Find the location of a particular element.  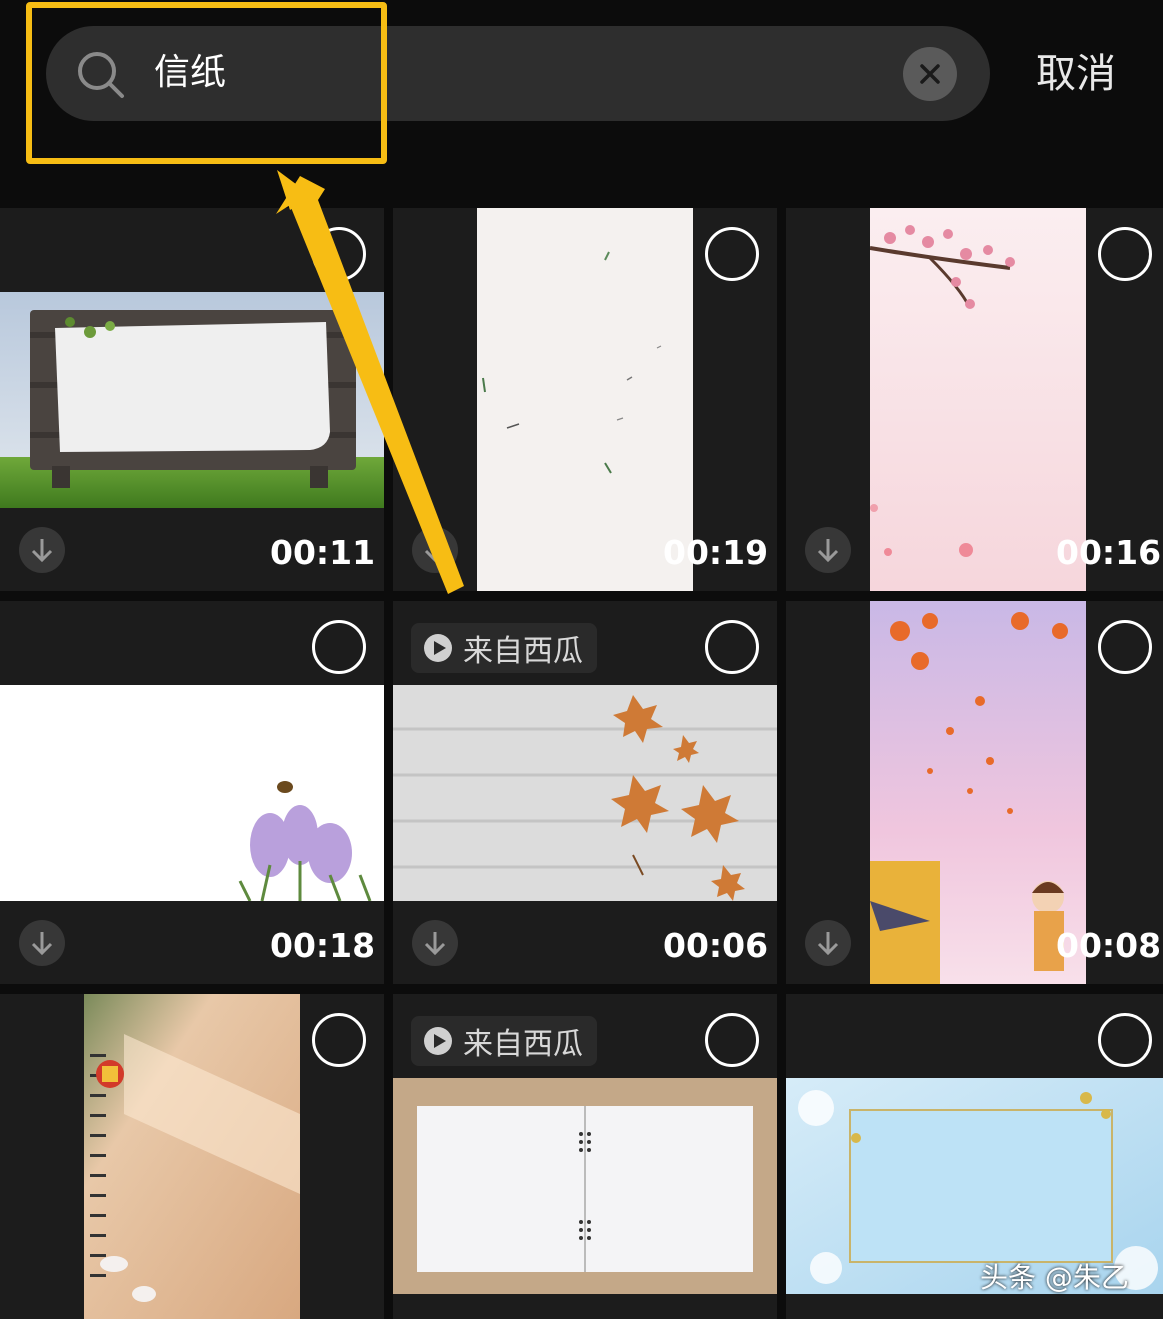

result-tile: 00:19 is located at coordinates (585, 399).